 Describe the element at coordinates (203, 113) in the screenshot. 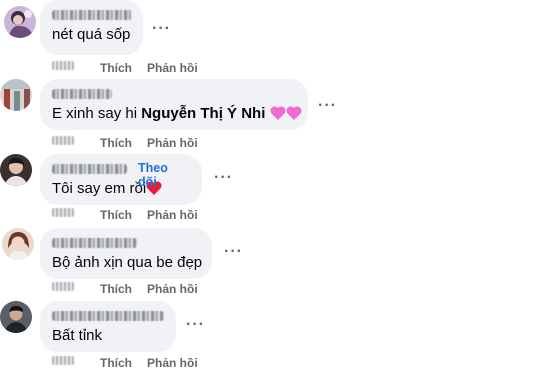

I see `mention-link: Nguyễn Thị Ý Nhi` at that location.